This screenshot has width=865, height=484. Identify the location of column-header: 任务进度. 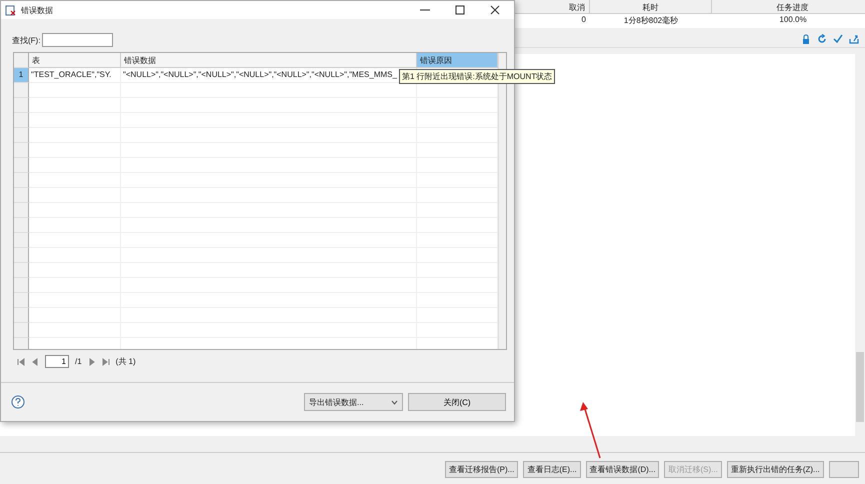
(788, 7).